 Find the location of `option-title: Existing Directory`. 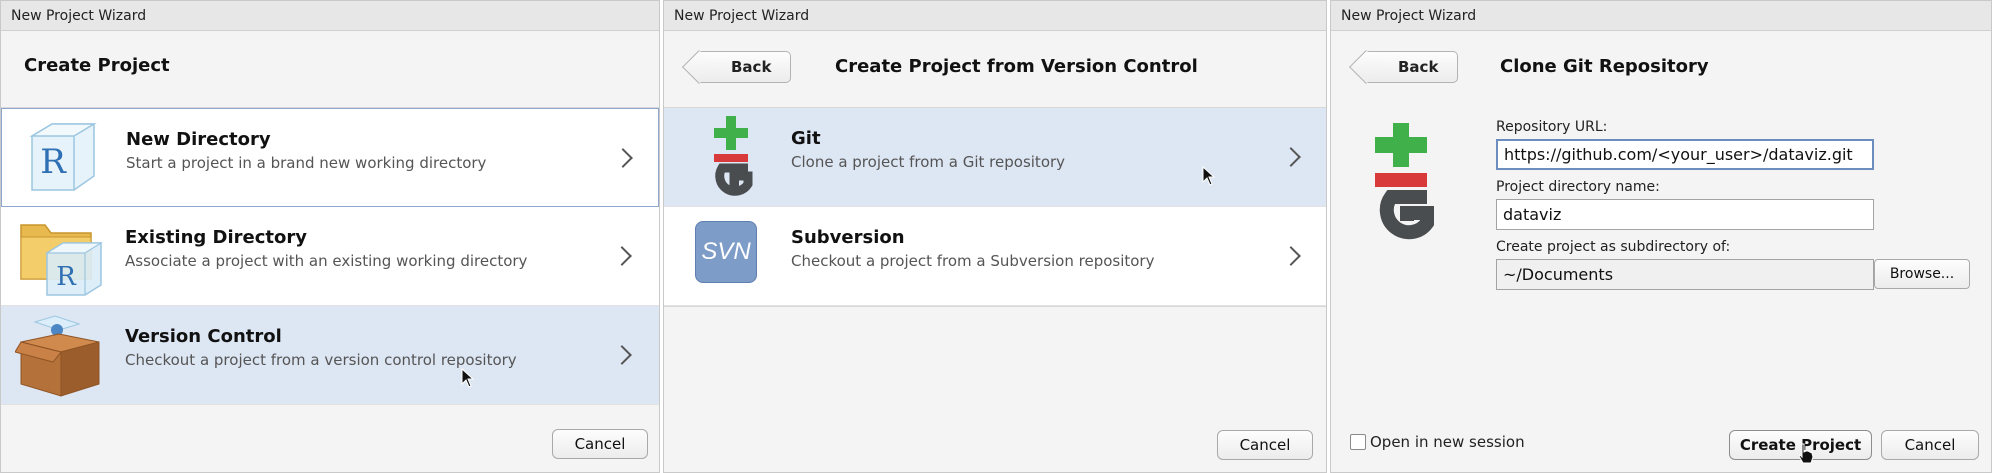

option-title: Existing Directory is located at coordinates (216, 237).